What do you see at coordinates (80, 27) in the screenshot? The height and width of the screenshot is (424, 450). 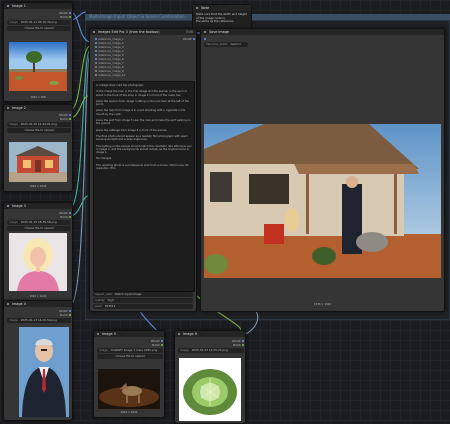 I see `wire-image1` at bounding box center [80, 27].